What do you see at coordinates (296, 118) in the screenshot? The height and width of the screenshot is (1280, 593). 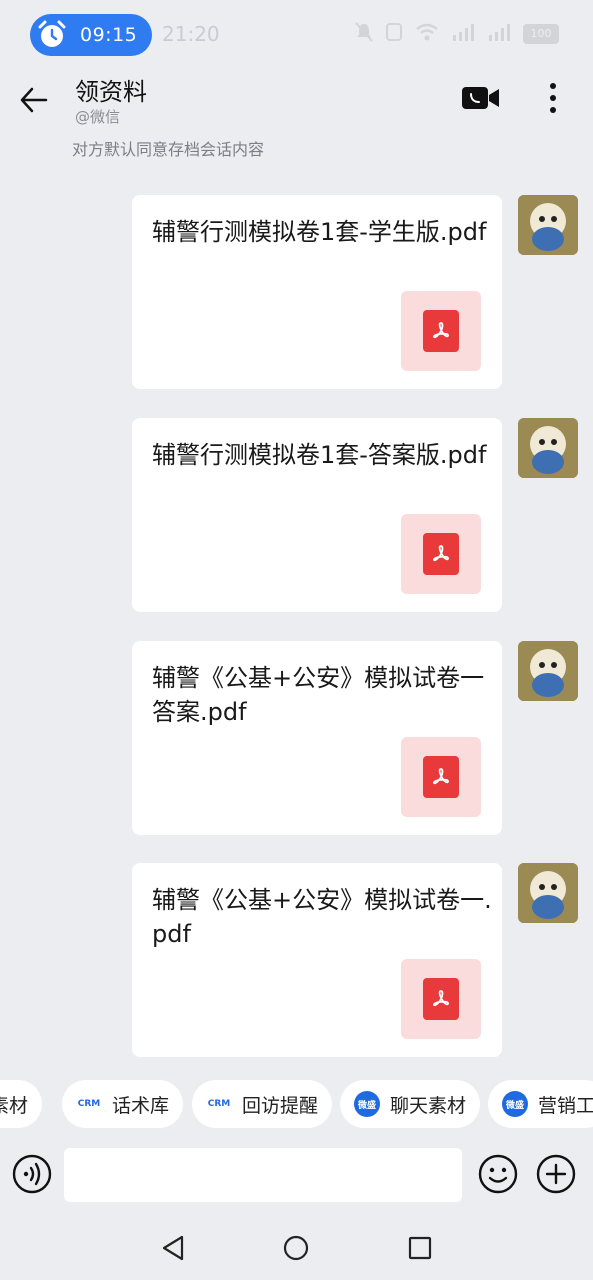 I see `chat-header: 领资料 @微信 对方默认同意存档会话内容` at bounding box center [296, 118].